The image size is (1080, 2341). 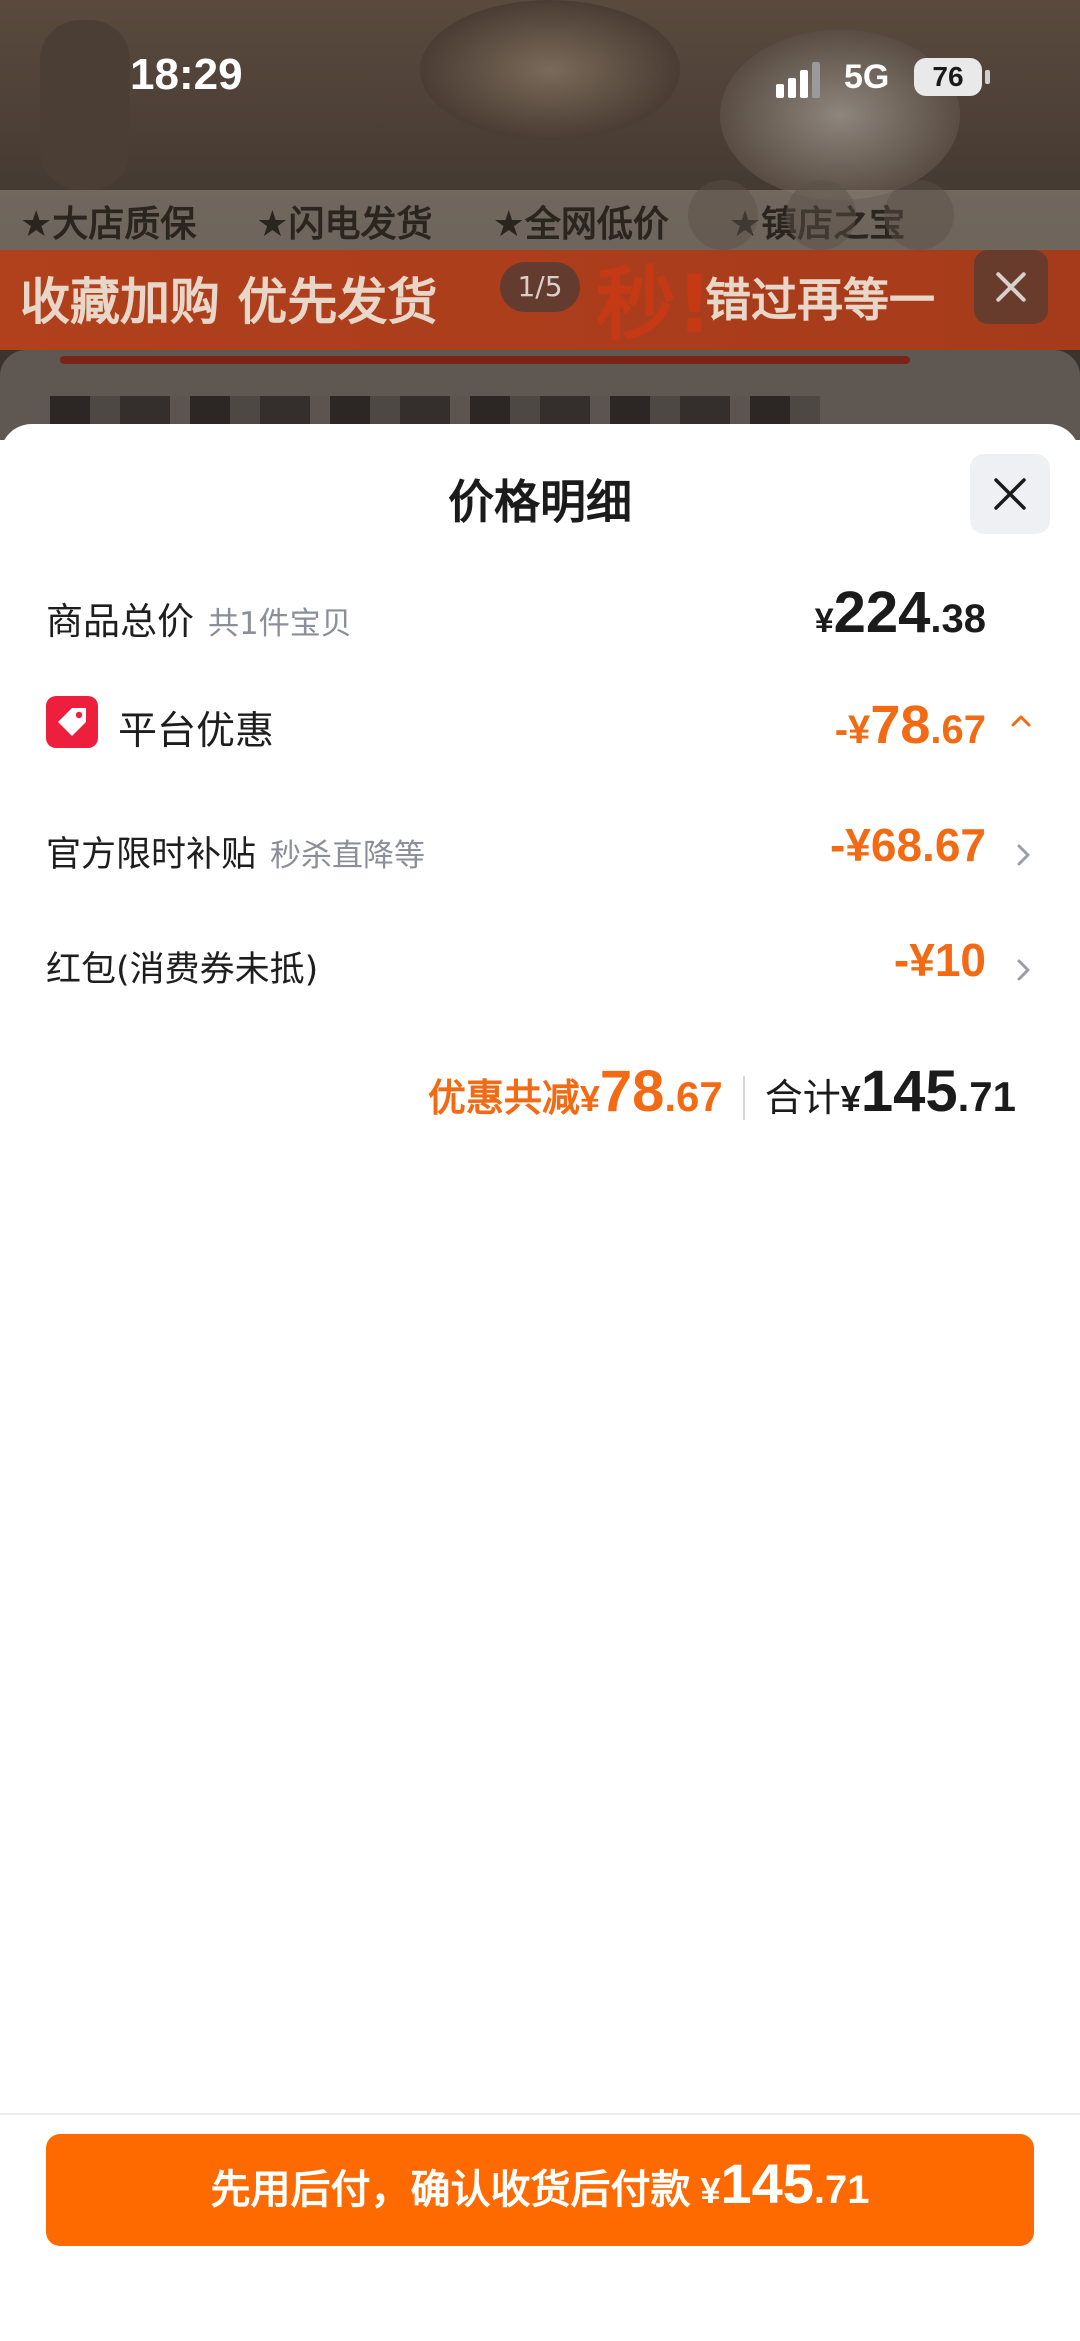 What do you see at coordinates (540, 287) in the screenshot?
I see `background-image-pager: 1/5` at bounding box center [540, 287].